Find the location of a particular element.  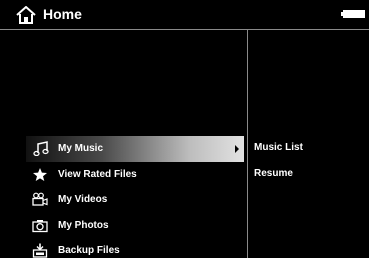

submenu-item-music-list: Music List is located at coordinates (278, 155).